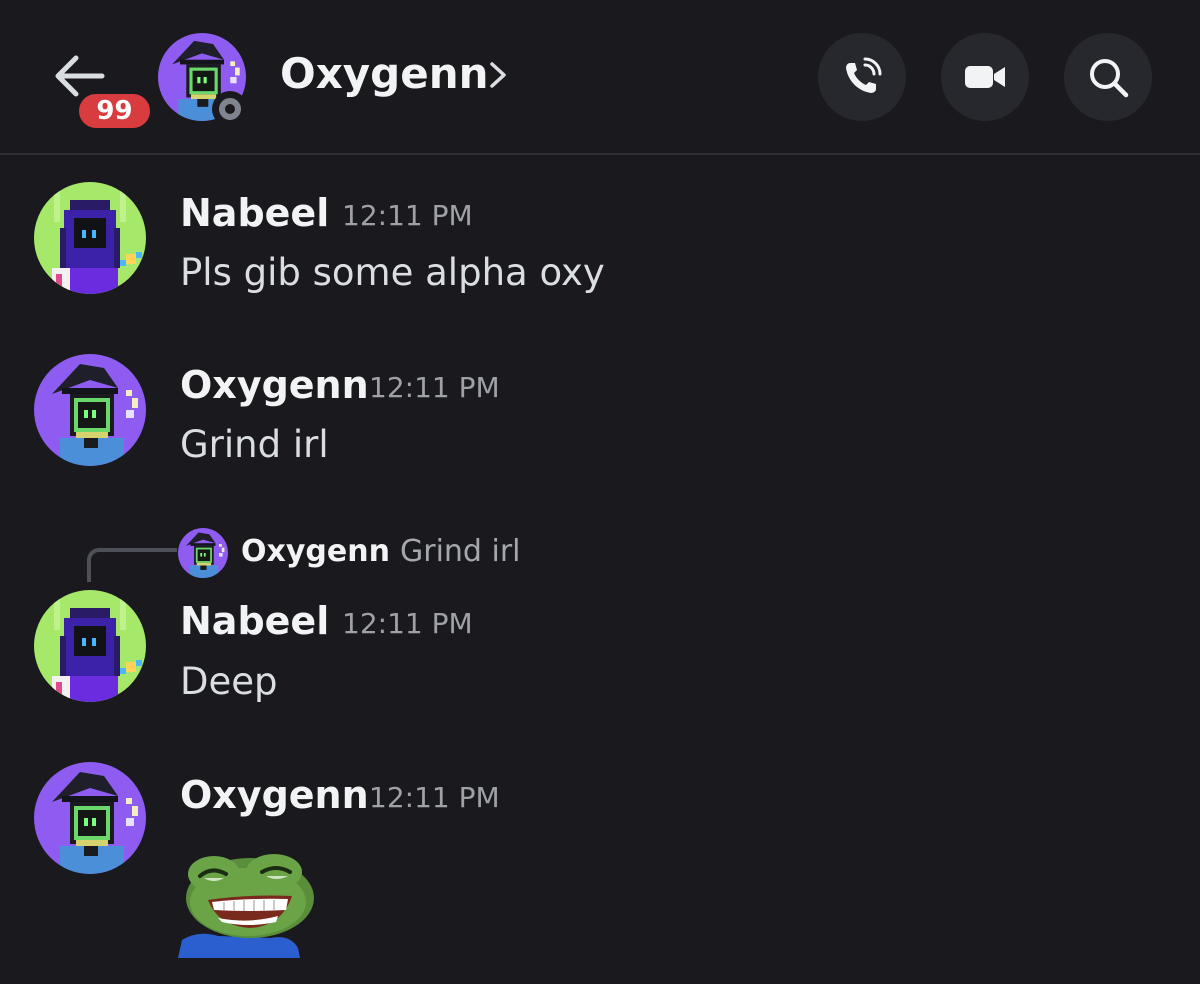 Image resolution: width=1200 pixels, height=984 pixels. I want to click on video-call-button, so click(985, 77).